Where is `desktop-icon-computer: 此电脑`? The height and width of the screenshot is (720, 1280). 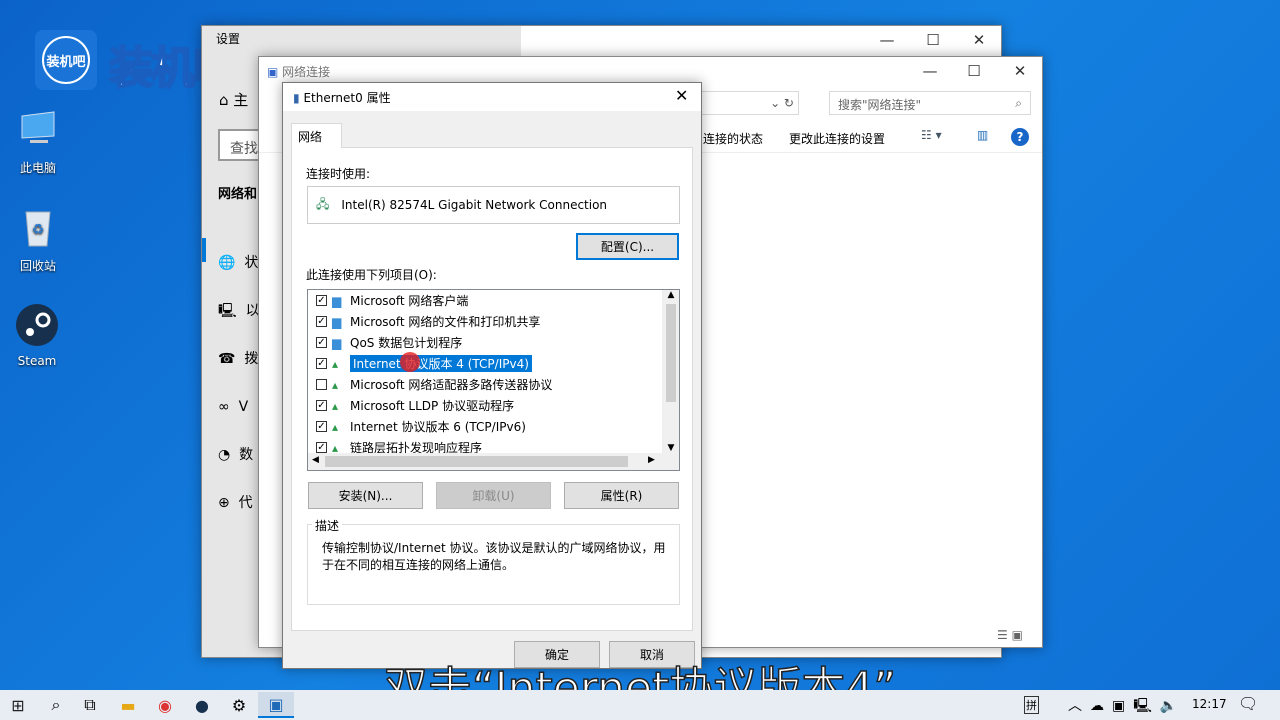 desktop-icon-computer: 此电脑 is located at coordinates (38, 142).